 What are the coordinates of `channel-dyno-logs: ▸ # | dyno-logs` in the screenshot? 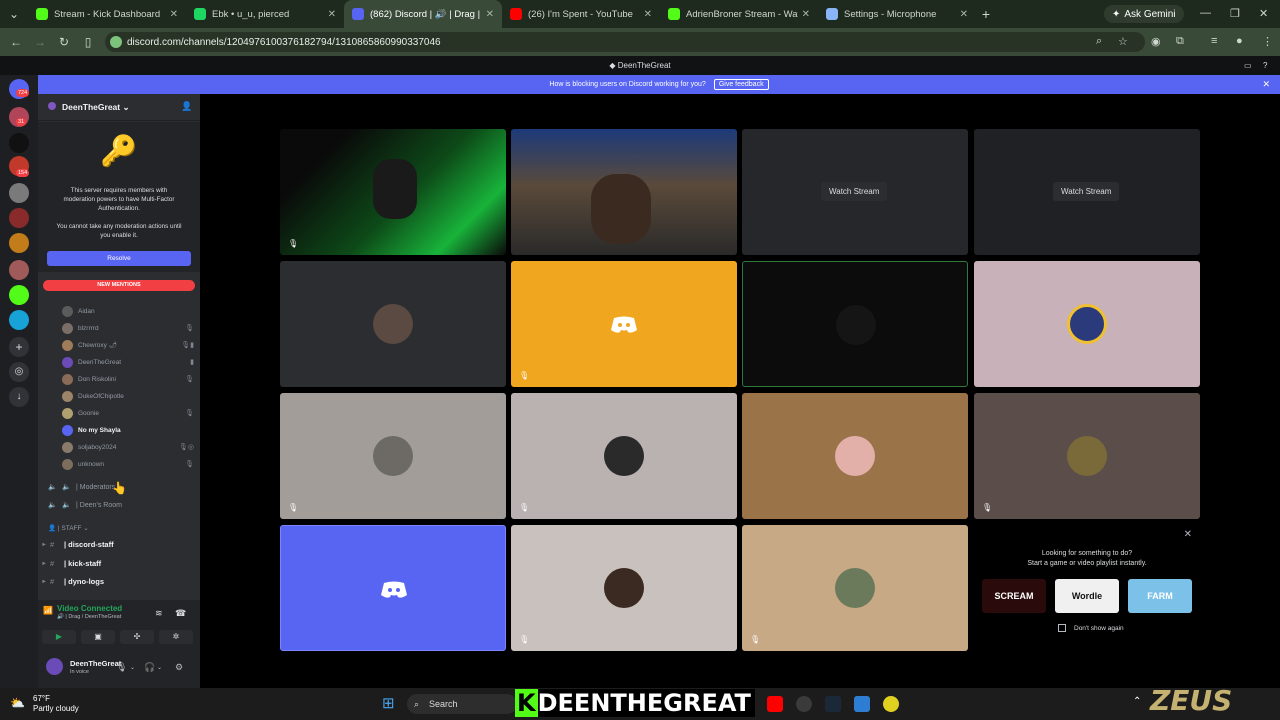 It's located at (71, 581).